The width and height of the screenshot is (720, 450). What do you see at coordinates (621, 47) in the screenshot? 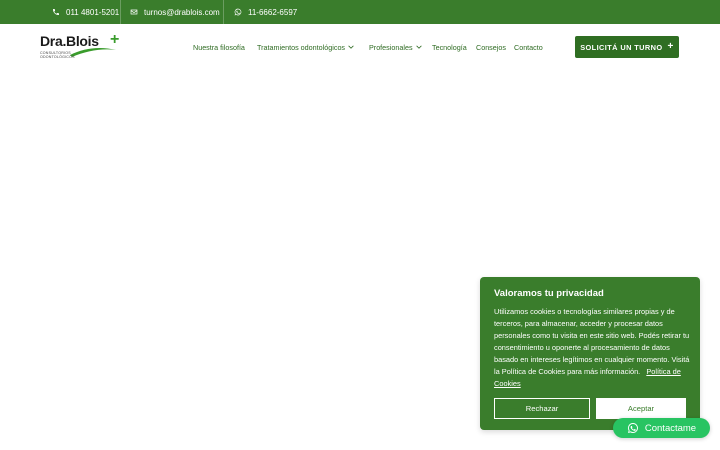
I see `cta-label: SOLICITÁ UN TURNO` at bounding box center [621, 47].